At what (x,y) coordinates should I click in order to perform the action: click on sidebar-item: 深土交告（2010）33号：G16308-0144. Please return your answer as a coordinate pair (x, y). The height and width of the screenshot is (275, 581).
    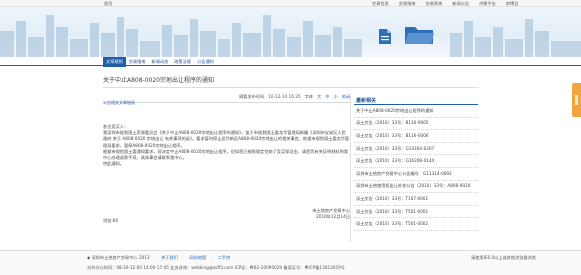
    Looking at the image, I should click on (416, 161).